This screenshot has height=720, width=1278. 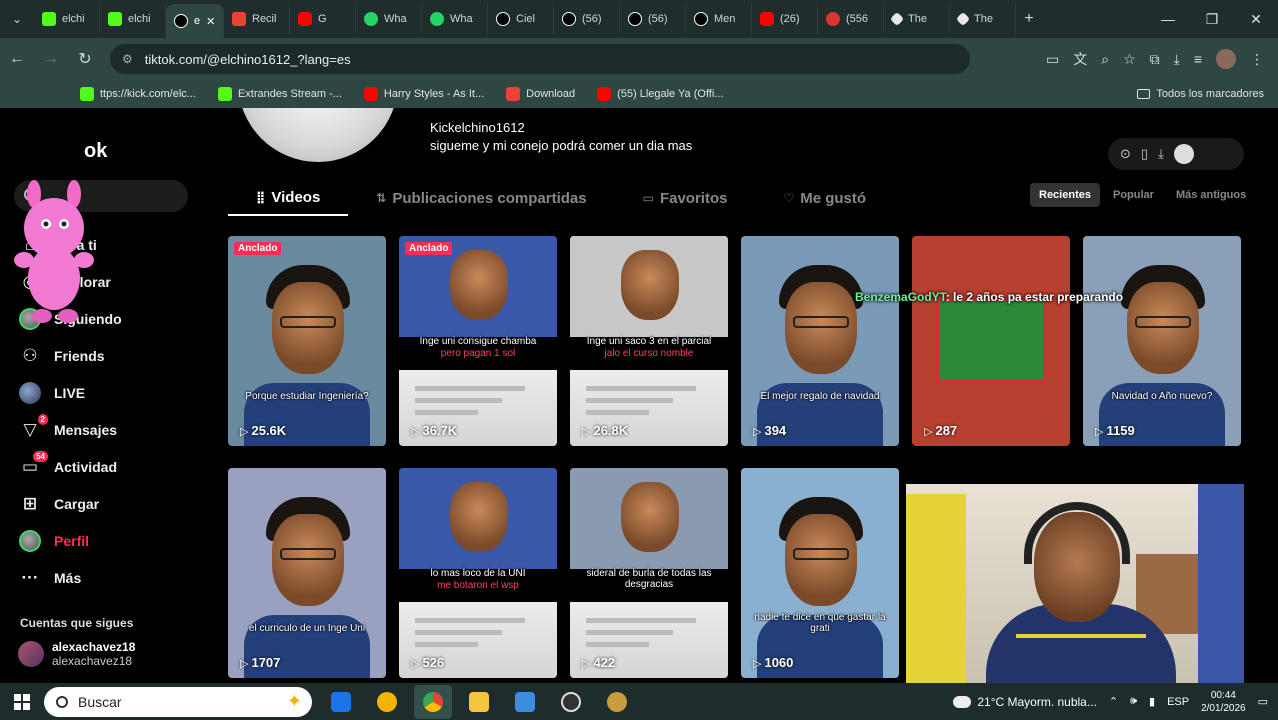 I want to click on video-card: Navidad o Año nuevo? ▷ 1159, so click(x=1162, y=341).